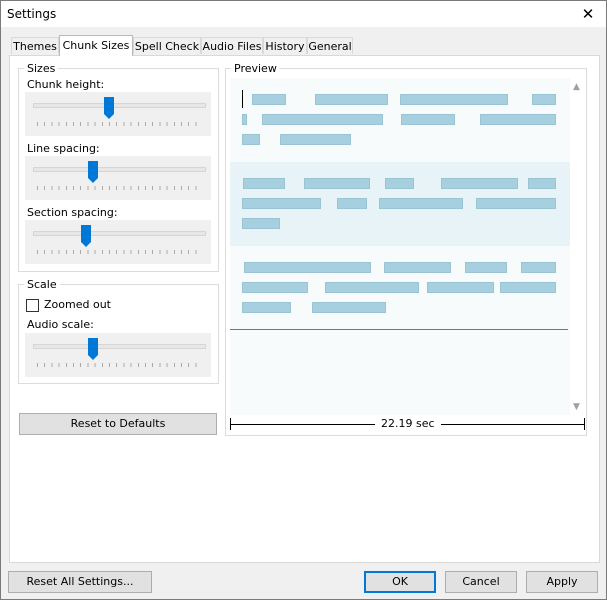  What do you see at coordinates (232, 45) in the screenshot?
I see `tab-audio-files: Audio Files` at bounding box center [232, 45].